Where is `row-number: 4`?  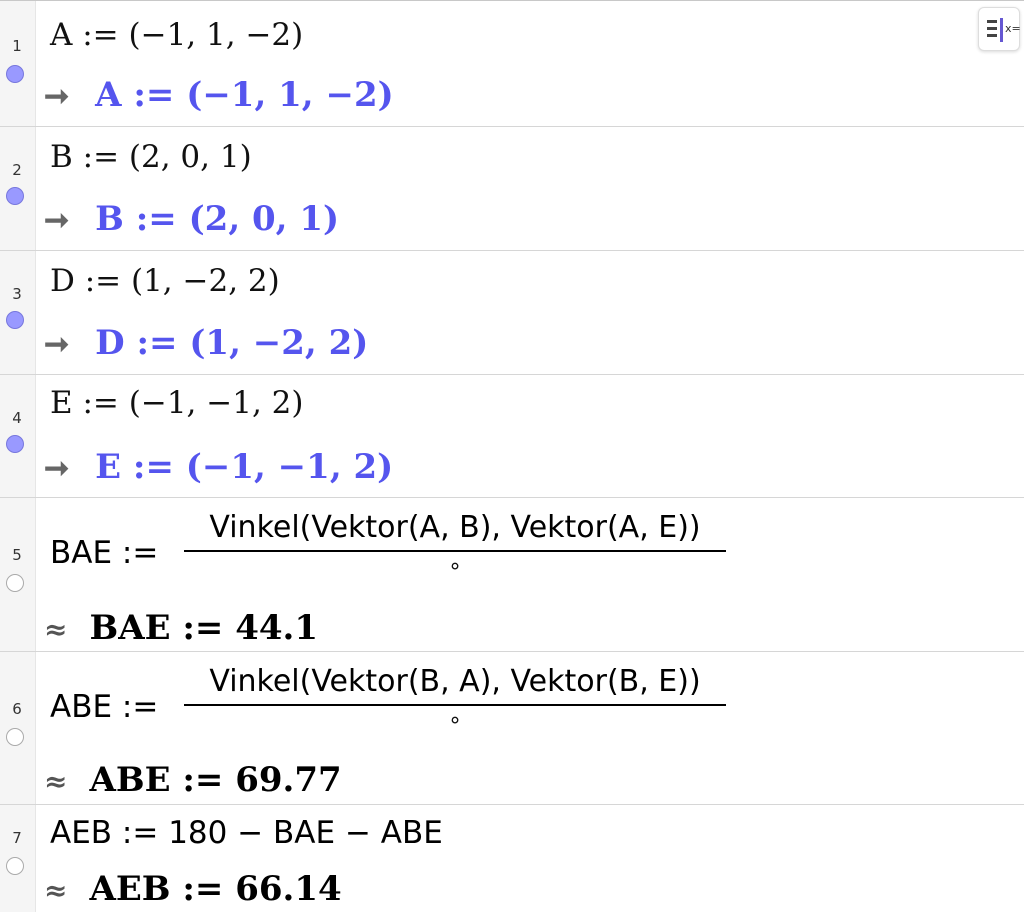 row-number: 4 is located at coordinates (17, 418).